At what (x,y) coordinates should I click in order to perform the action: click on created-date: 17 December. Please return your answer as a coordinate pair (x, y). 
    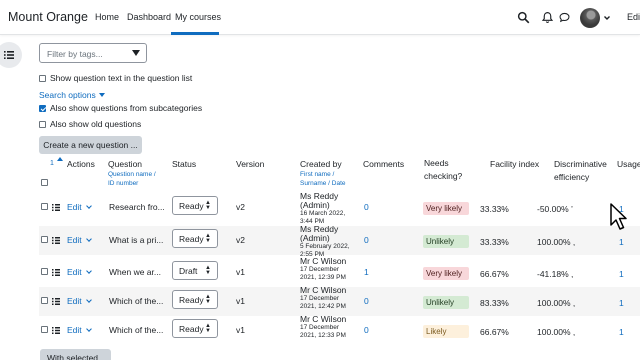
    Looking at the image, I should click on (320, 327).